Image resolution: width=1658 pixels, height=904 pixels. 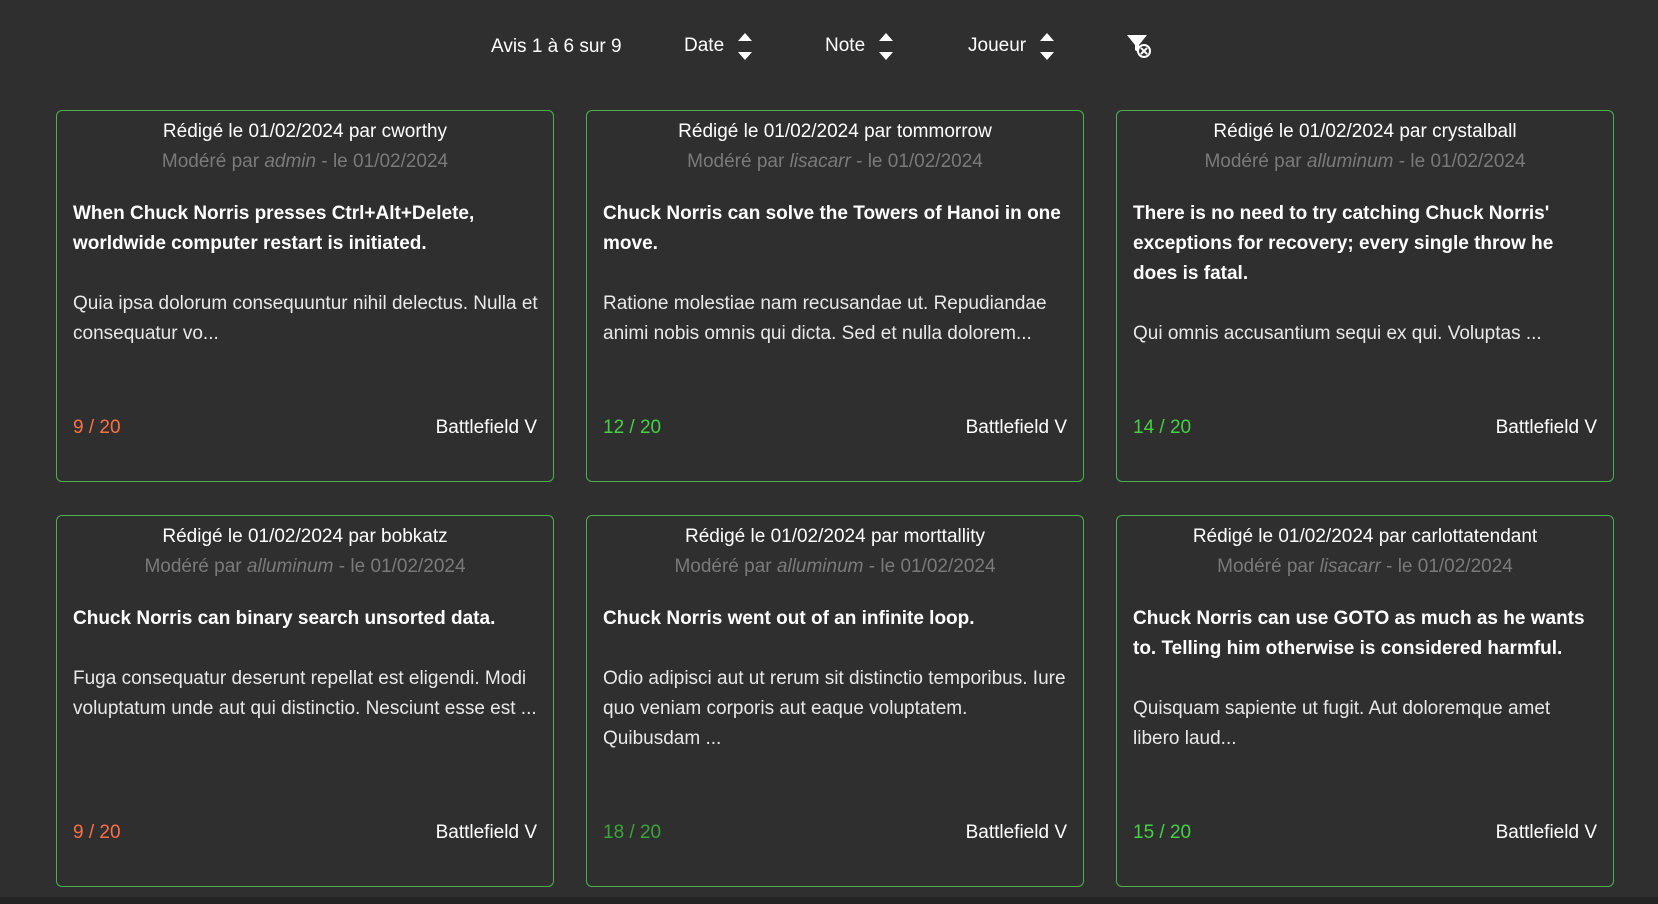 I want to click on clear-filter-button, so click(x=1139, y=46).